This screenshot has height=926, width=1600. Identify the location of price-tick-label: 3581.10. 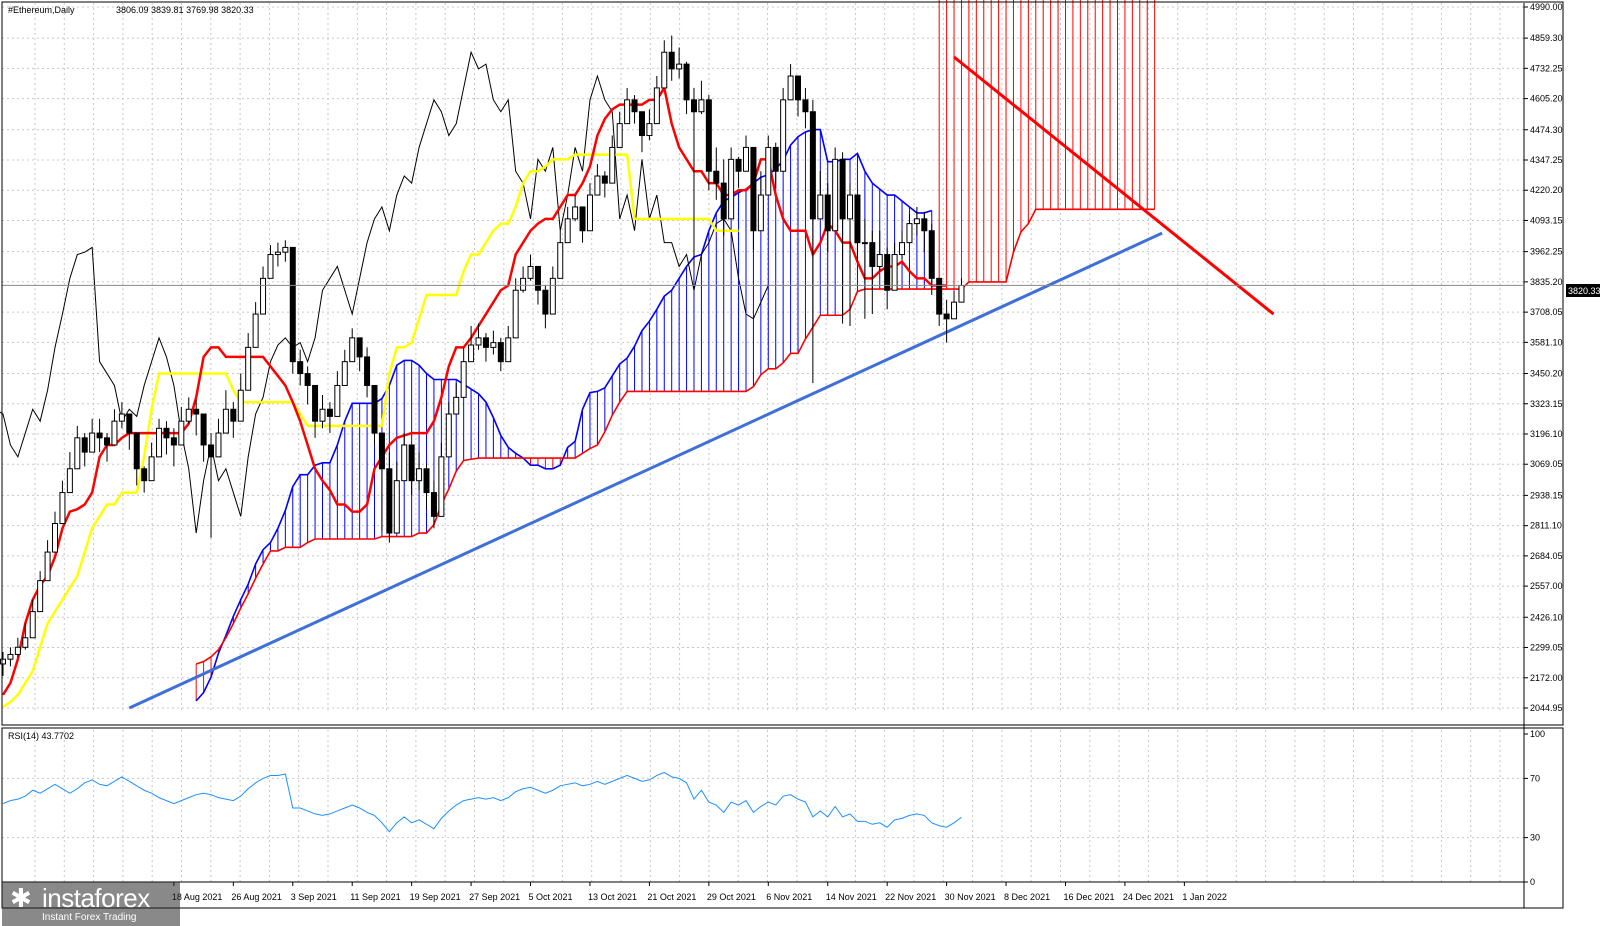
(1546, 342).